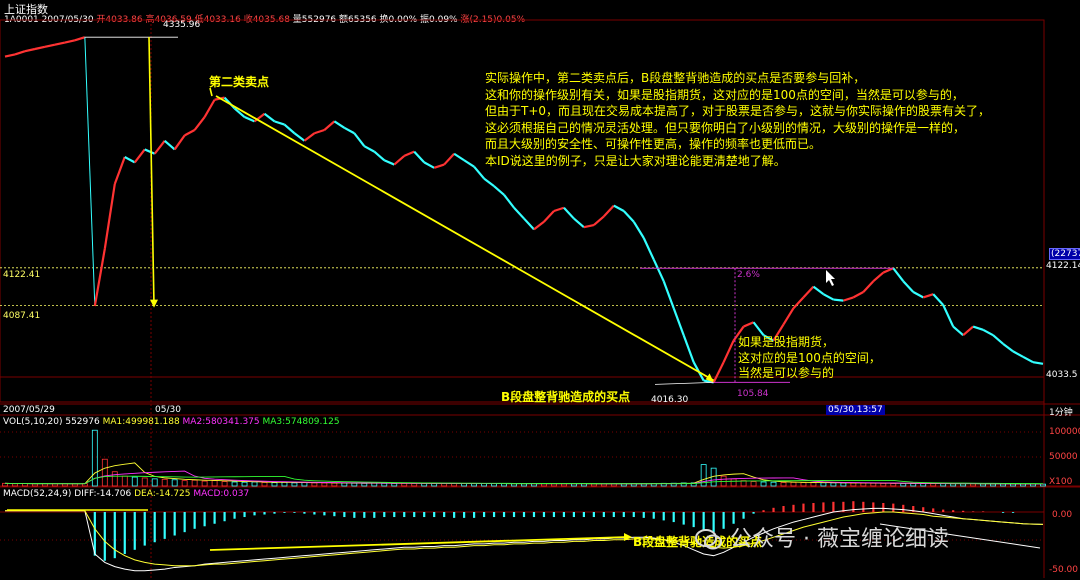 The width and height of the screenshot is (1080, 580). Describe the element at coordinates (1064, 254) in the screenshot. I see `right-badge: (22737)` at that location.